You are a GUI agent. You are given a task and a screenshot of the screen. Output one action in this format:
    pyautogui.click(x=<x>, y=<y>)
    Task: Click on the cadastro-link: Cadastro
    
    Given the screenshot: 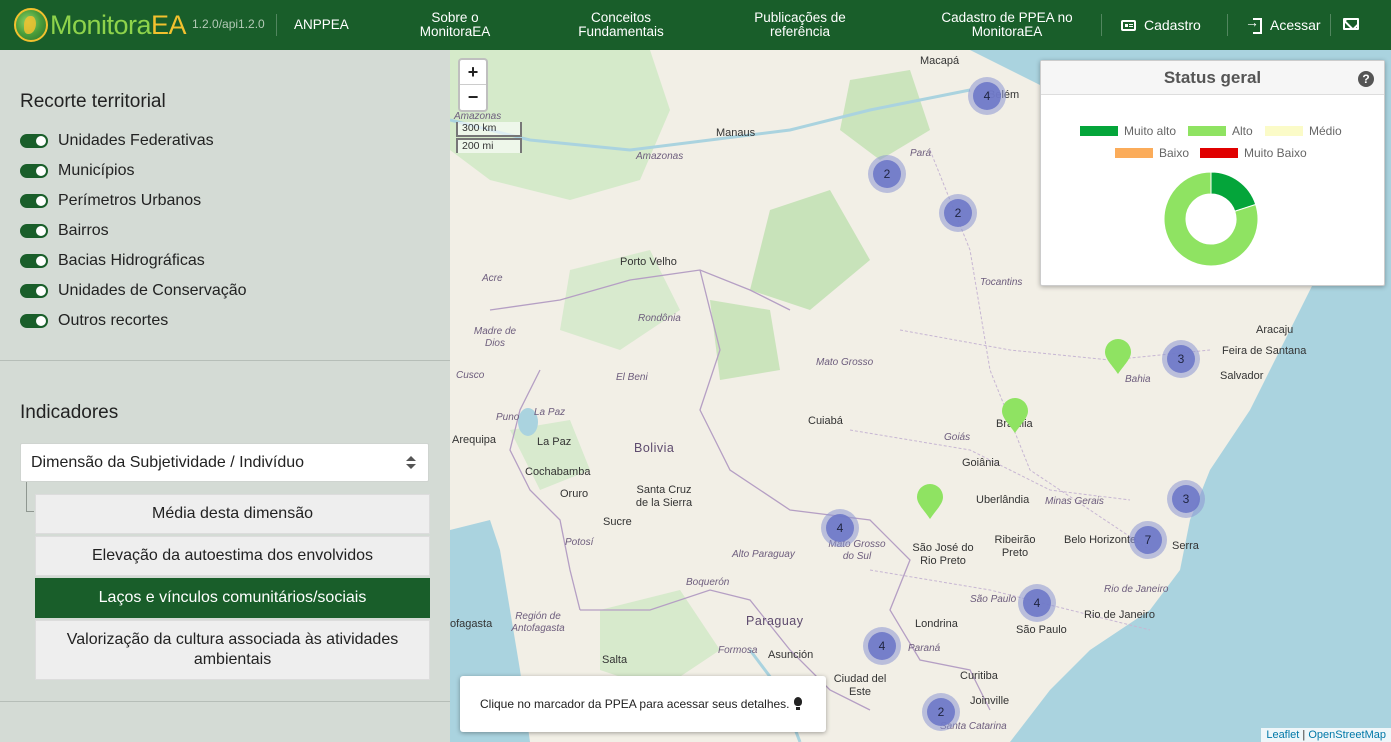 What is the action you would take?
    pyautogui.click(x=1161, y=25)
    